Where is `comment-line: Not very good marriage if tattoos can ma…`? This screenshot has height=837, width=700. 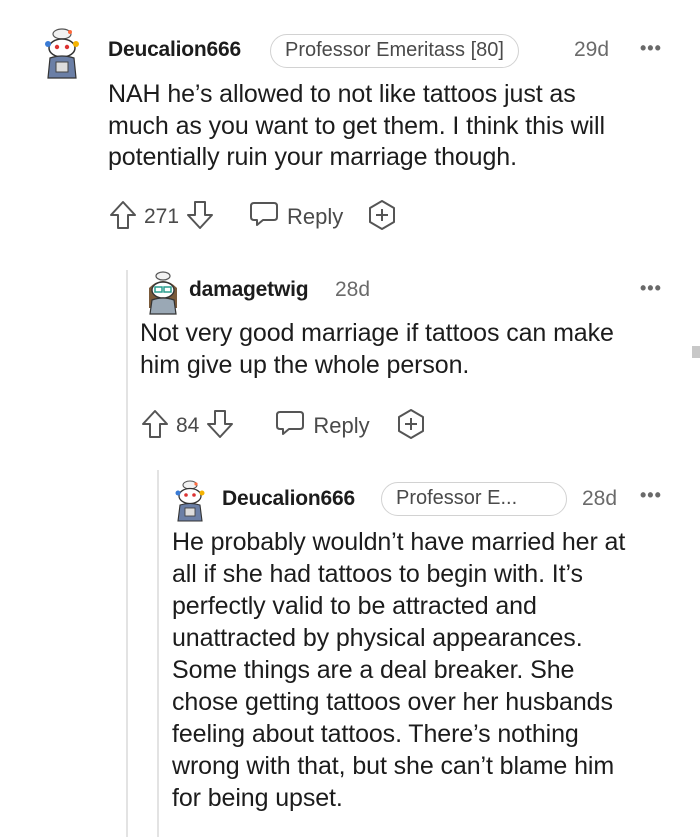
comment-line: Not very good marriage if tattoos can ma… is located at coordinates (377, 333).